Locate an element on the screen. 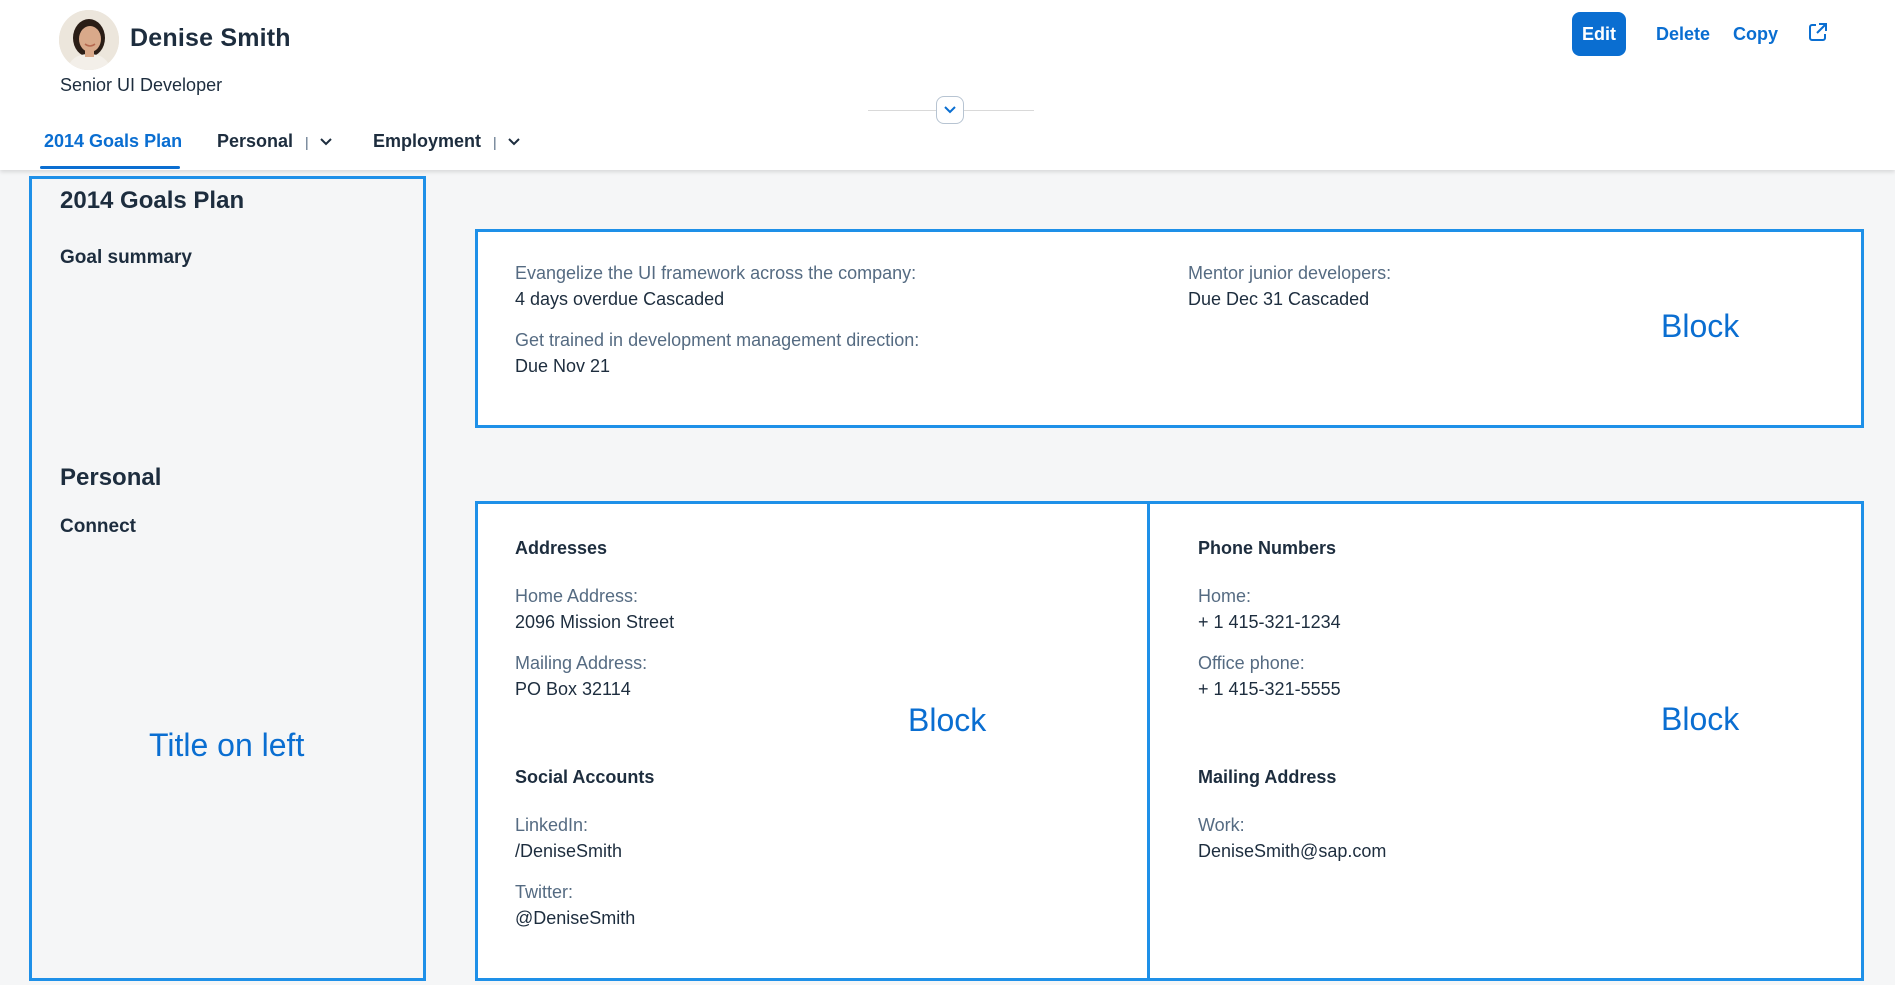  field-value: DeniseSmith@sap.com is located at coordinates (1292, 851).